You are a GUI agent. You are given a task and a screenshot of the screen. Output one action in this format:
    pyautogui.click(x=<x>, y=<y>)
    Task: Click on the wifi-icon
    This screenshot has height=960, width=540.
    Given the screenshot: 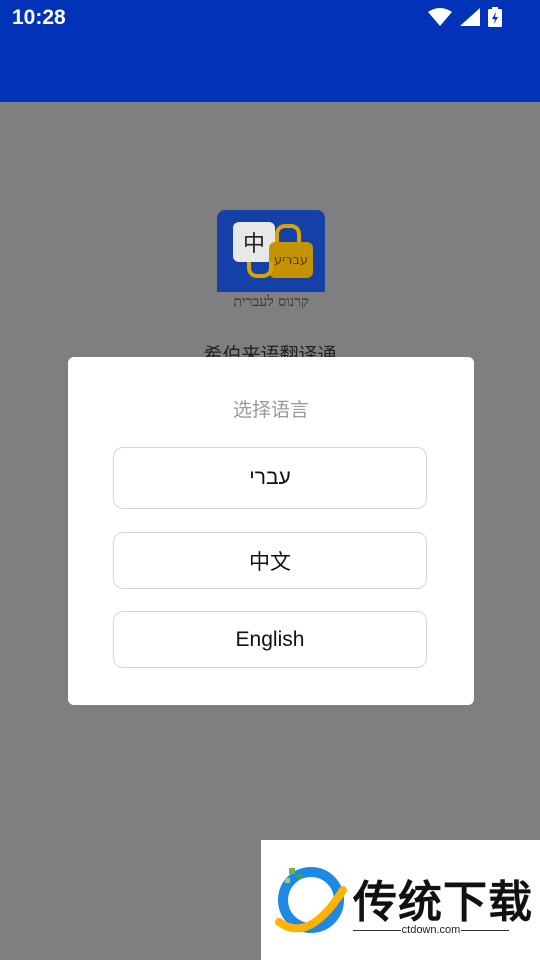 What is the action you would take?
    pyautogui.click(x=440, y=17)
    